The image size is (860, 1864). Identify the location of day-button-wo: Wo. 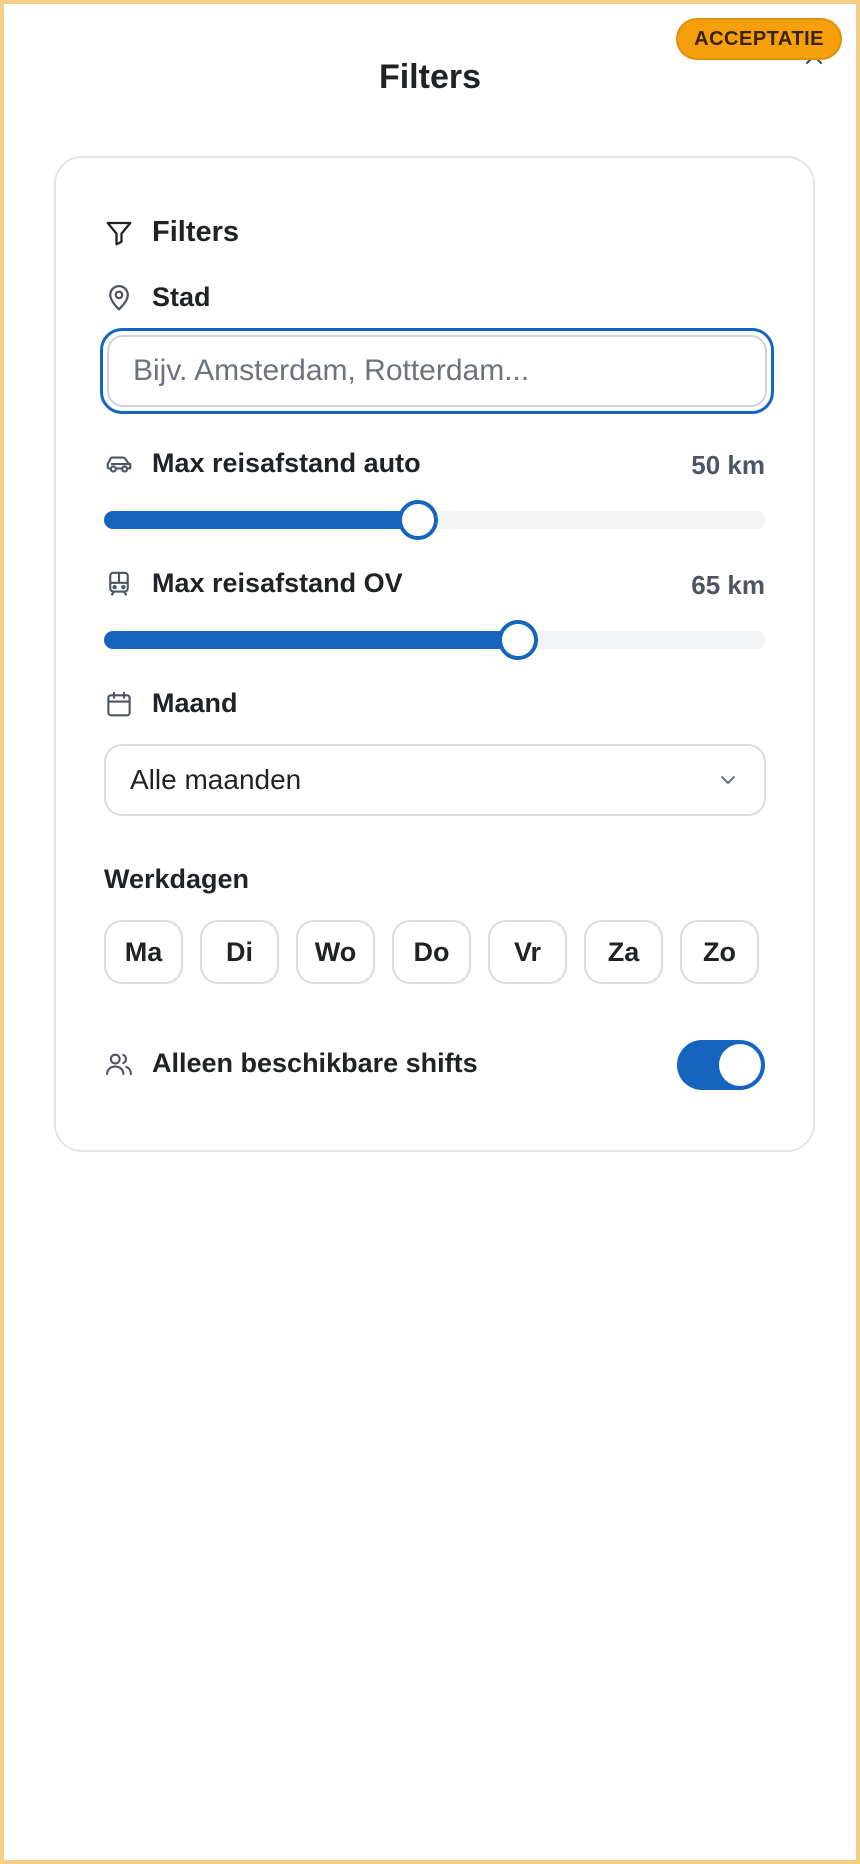
(335, 952).